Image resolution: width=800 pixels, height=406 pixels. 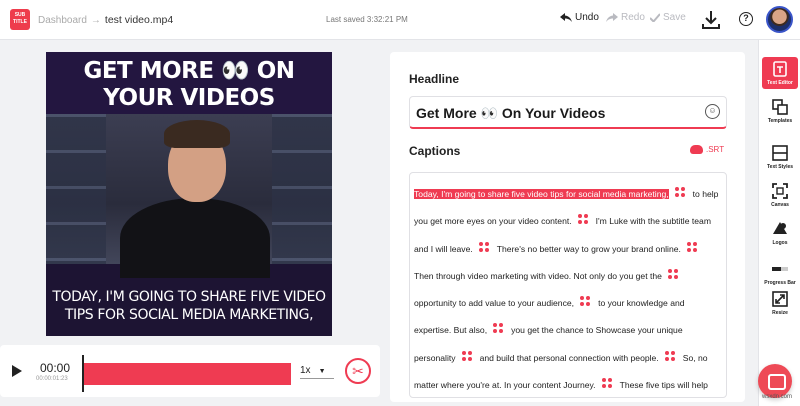 I want to click on sidebar-item-progress-bar: Progress Bar, so click(x=780, y=273).